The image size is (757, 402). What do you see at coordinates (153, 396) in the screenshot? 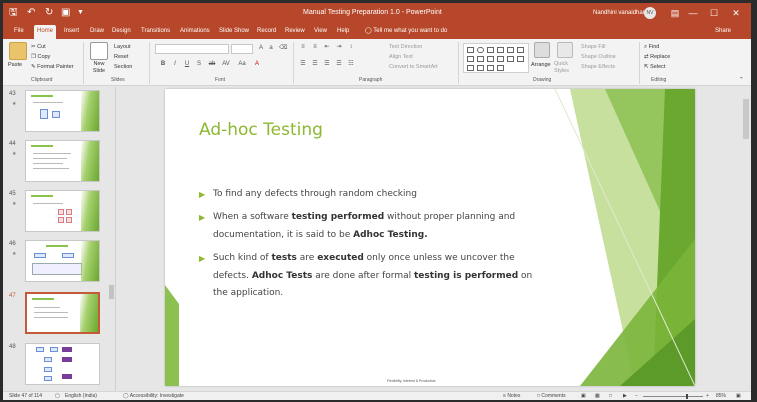
I see `accessibility-status: ◯ Accessibility: Investigate` at bounding box center [153, 396].